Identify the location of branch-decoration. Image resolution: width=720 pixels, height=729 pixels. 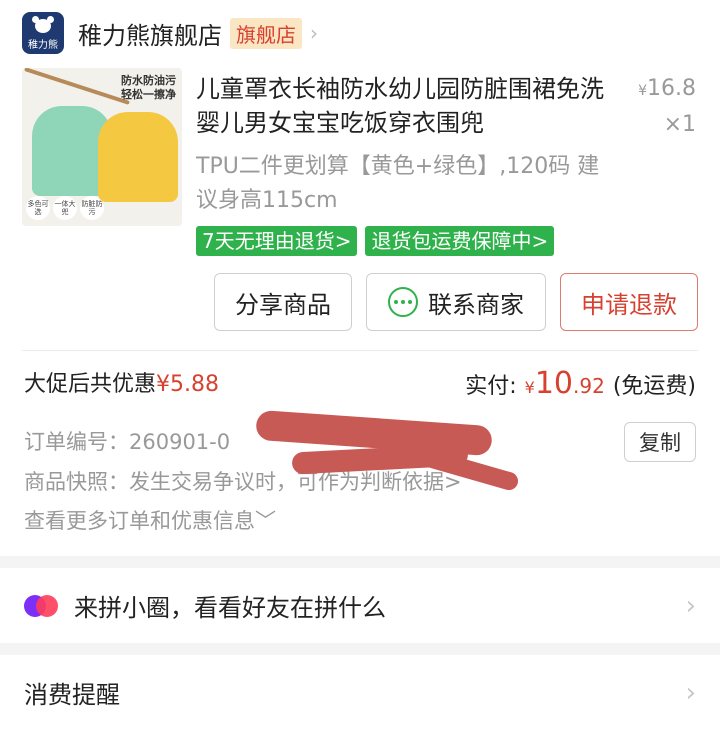
(77, 86).